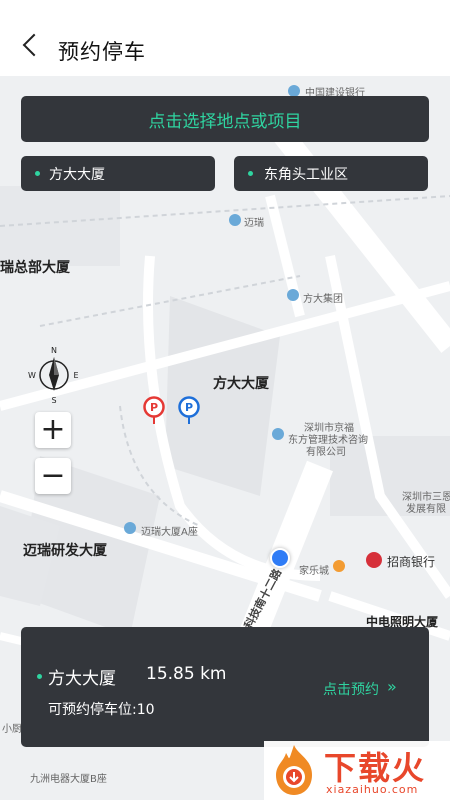  I want to click on select-location-button: 点击选择地点或项目, so click(225, 119).